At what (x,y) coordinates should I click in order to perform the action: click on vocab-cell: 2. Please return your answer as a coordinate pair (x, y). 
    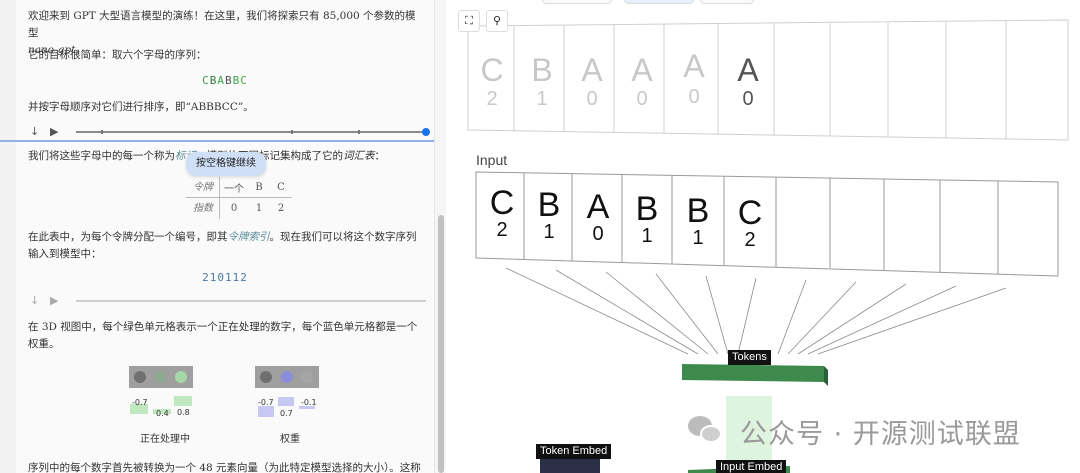
    Looking at the image, I should click on (281, 208).